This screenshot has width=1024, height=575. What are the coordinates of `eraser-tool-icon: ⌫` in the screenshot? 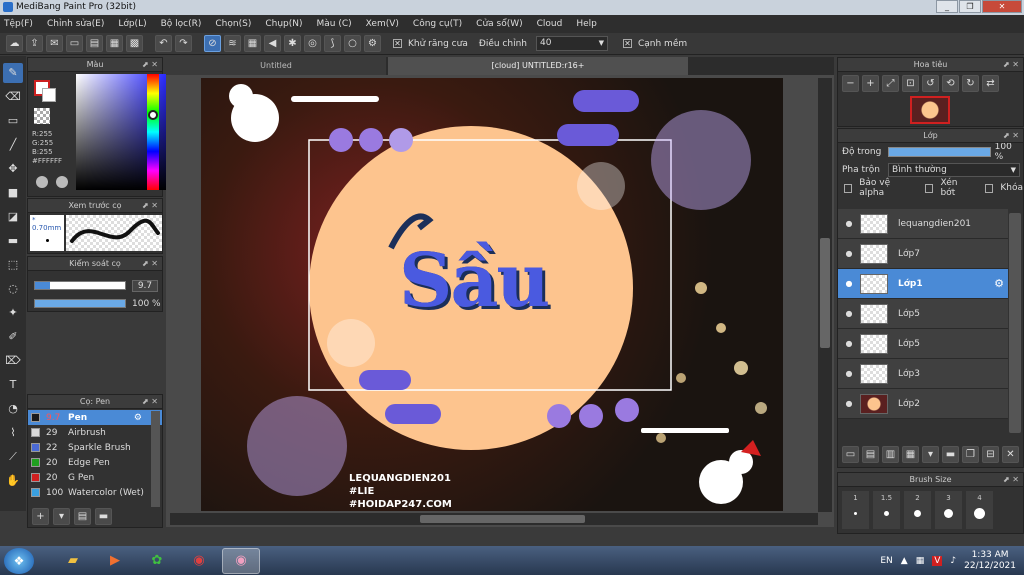 It's located at (13, 97).